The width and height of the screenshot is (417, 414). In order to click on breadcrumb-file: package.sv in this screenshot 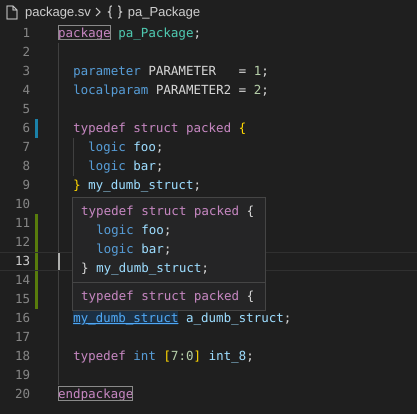, I will do `click(58, 12)`.